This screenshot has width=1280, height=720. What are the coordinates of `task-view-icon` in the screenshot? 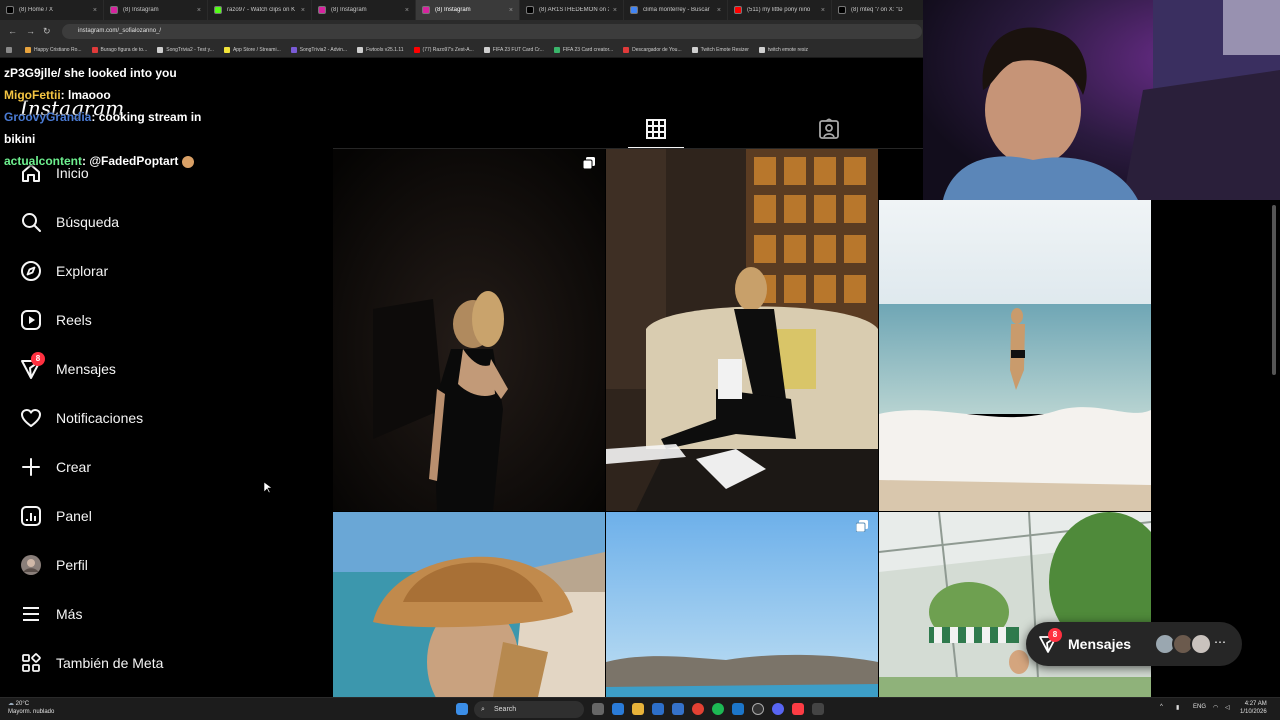 It's located at (598, 709).